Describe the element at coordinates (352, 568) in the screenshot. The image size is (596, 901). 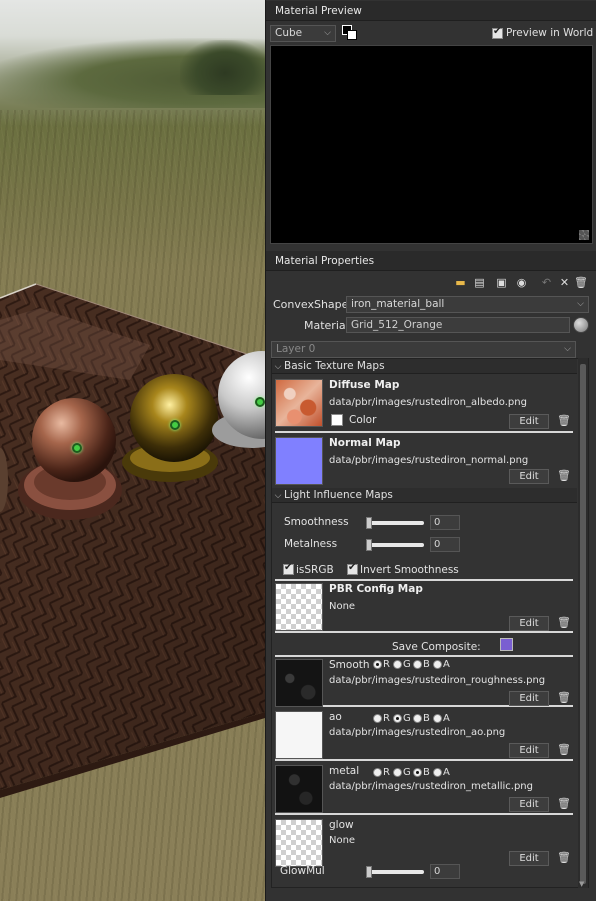
I see `invert-smoothness-checkbox` at that location.